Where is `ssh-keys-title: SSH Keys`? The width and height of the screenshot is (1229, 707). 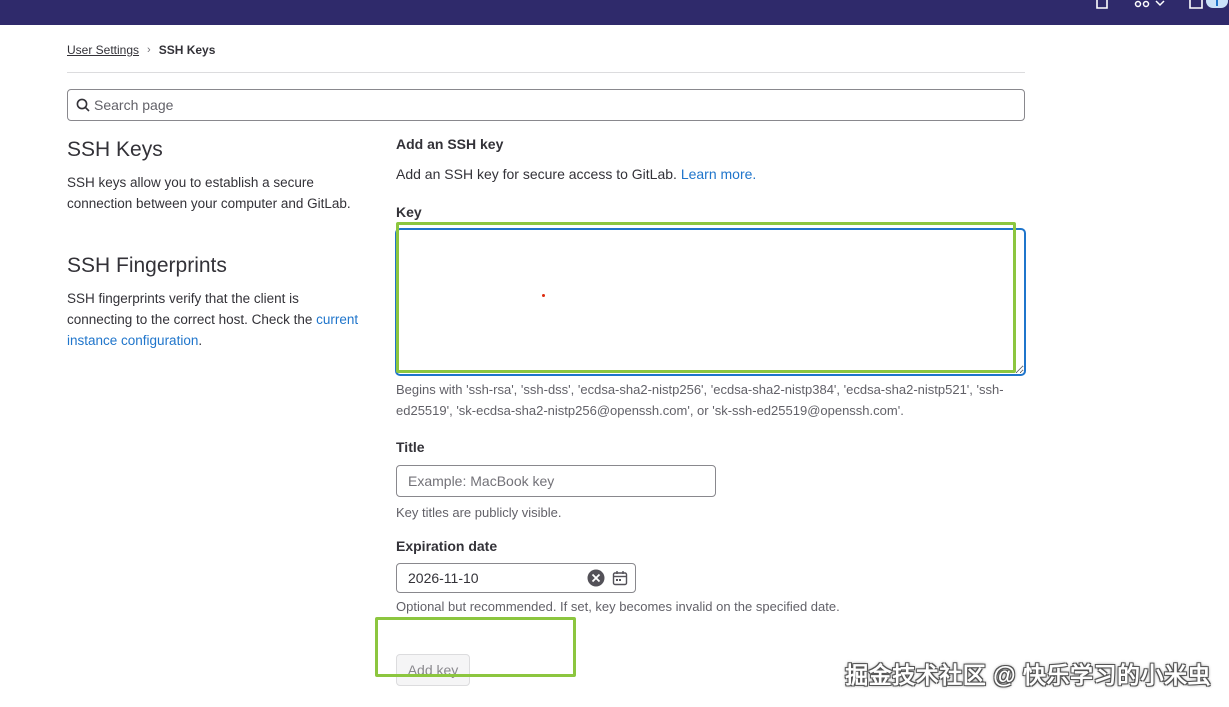
ssh-keys-title: SSH Keys is located at coordinates (115, 149).